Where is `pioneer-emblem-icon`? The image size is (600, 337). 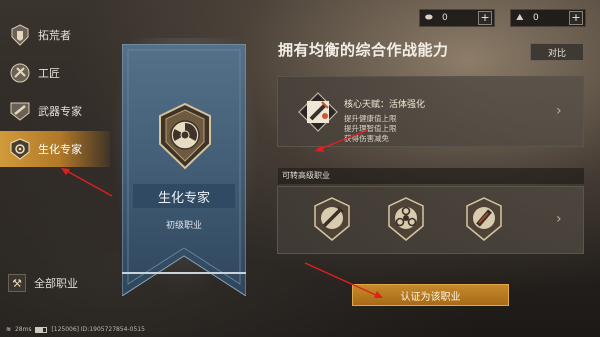 pioneer-emblem-icon is located at coordinates (20, 35).